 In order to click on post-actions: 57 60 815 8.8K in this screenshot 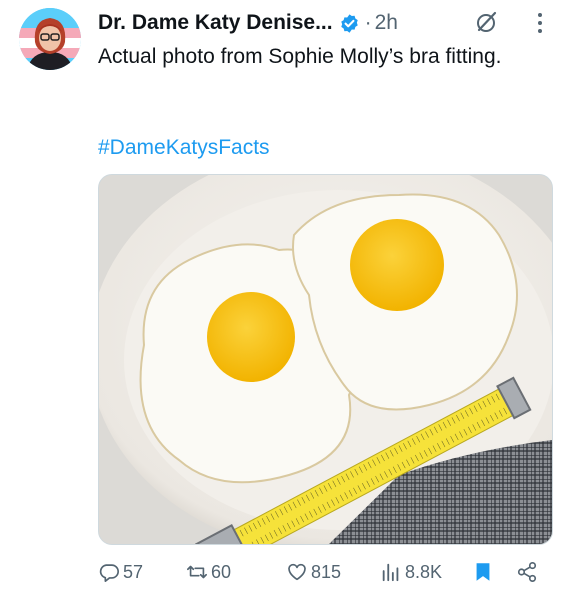, I will do `click(325, 572)`.